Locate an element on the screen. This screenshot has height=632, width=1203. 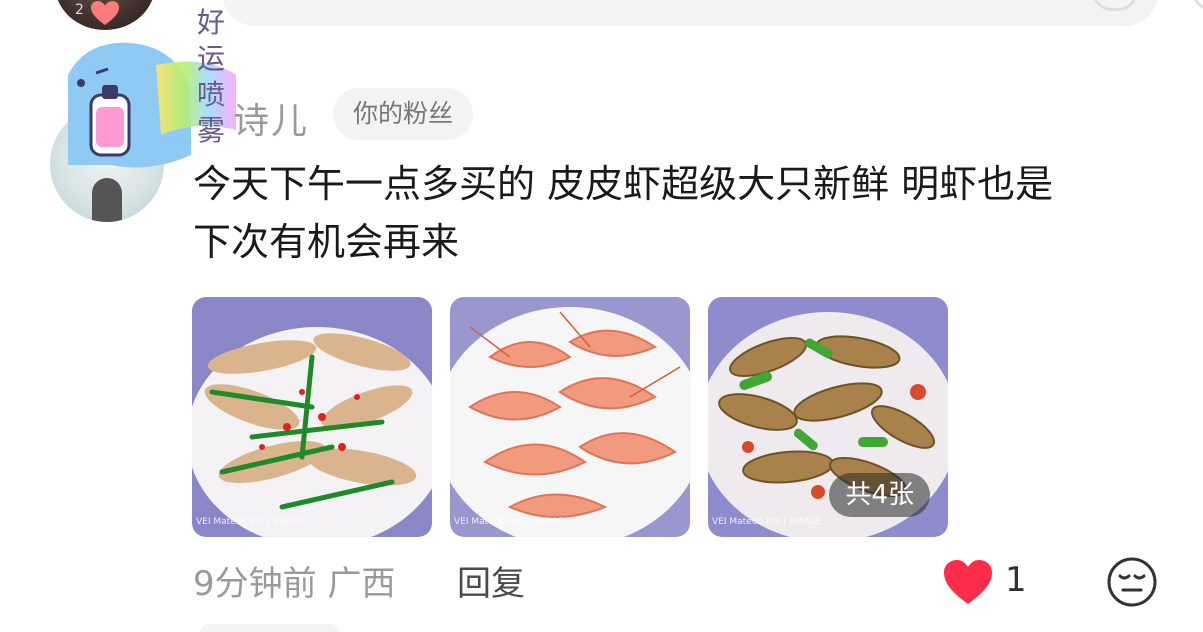
fan-badge: 你的粉丝 is located at coordinates (403, 114).